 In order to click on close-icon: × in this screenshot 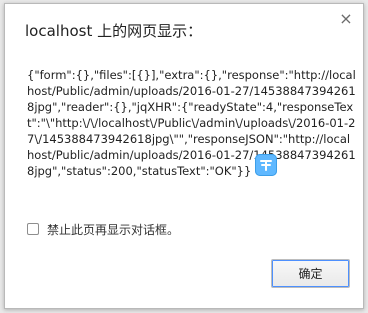, I will do `click(346, 19)`.